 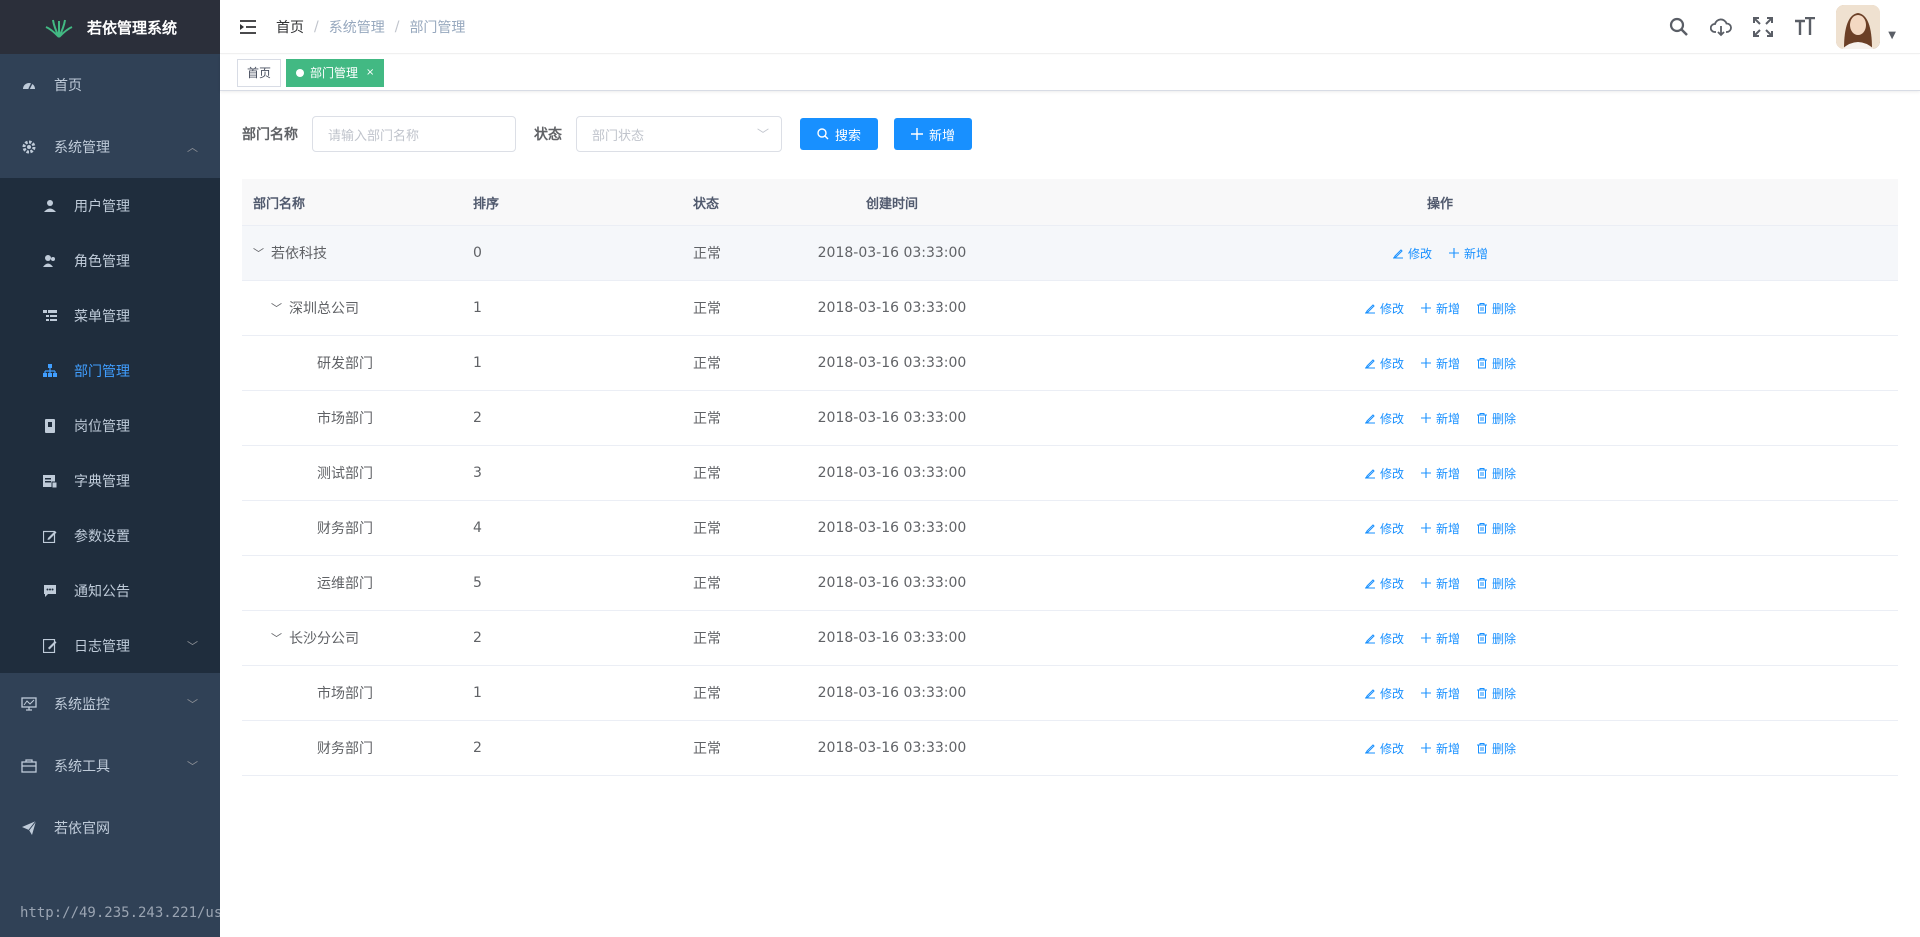 I want to click on sidebar-item-notices: 通知公告, so click(x=110, y=590).